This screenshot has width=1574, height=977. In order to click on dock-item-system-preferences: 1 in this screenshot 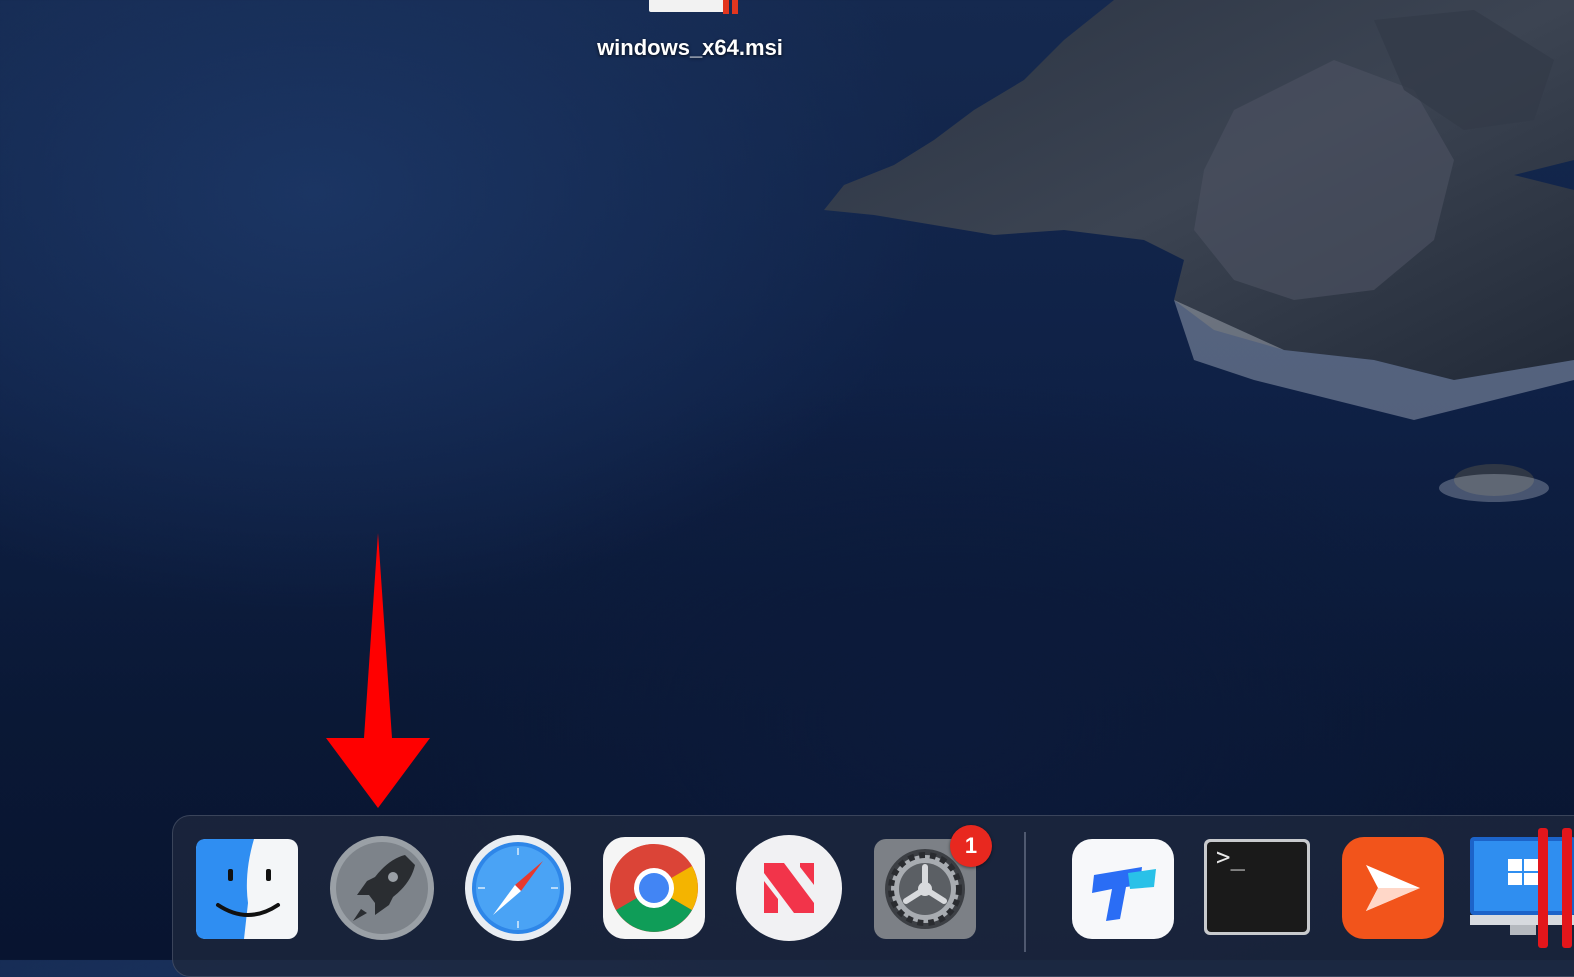, I will do `click(931, 884)`.